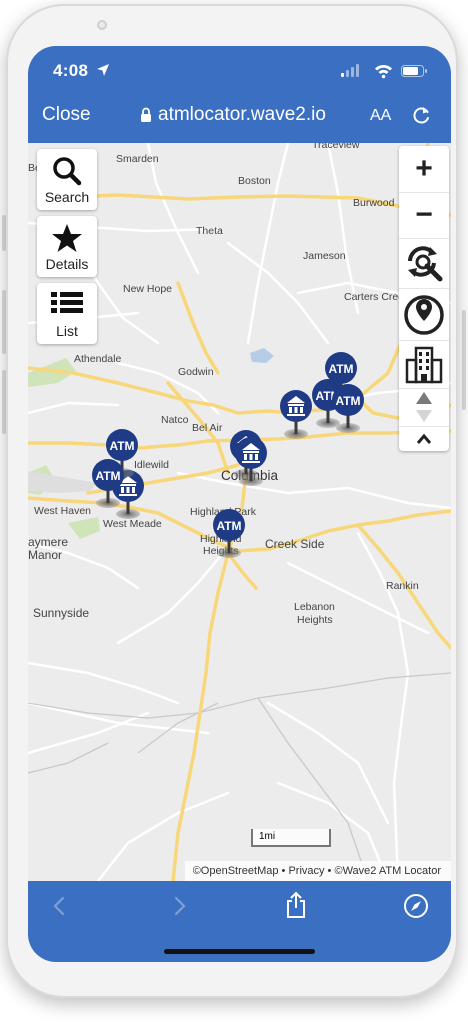 The height and width of the screenshot is (1024, 468). Describe the element at coordinates (97, 359) in the screenshot. I see `place-label: Athendale` at that location.